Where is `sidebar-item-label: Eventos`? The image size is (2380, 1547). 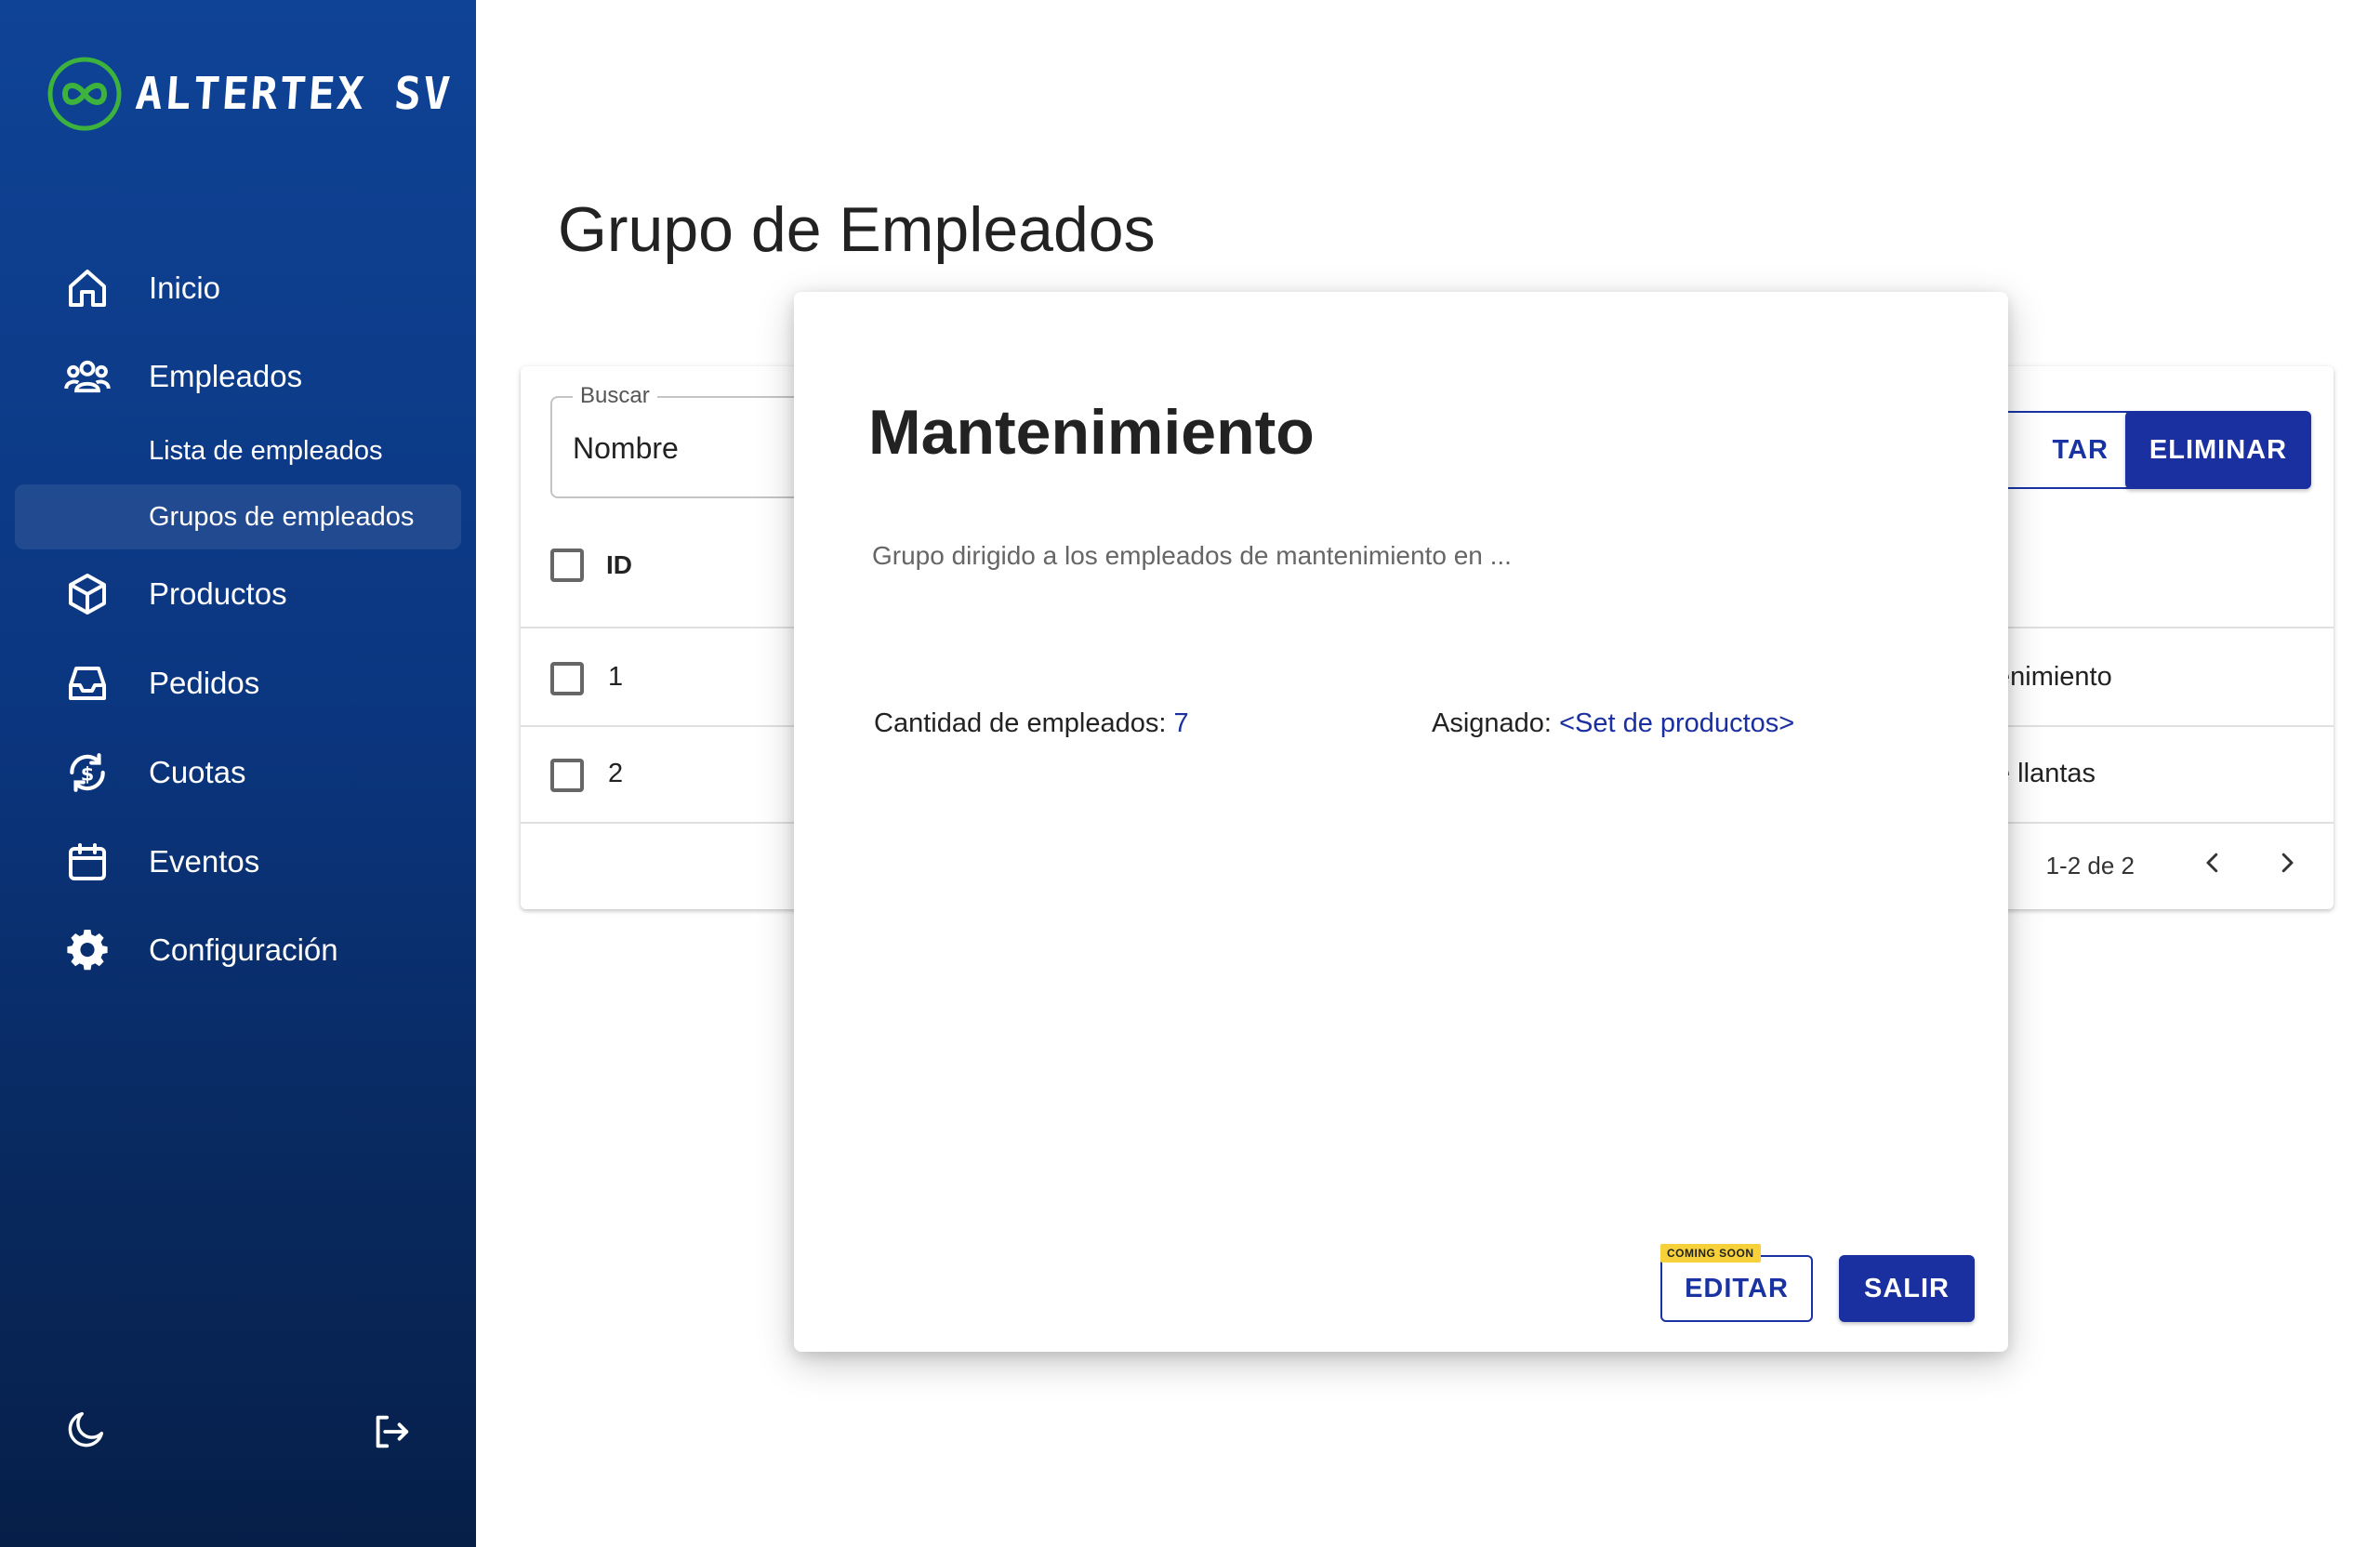
sidebar-item-label: Eventos is located at coordinates (204, 861).